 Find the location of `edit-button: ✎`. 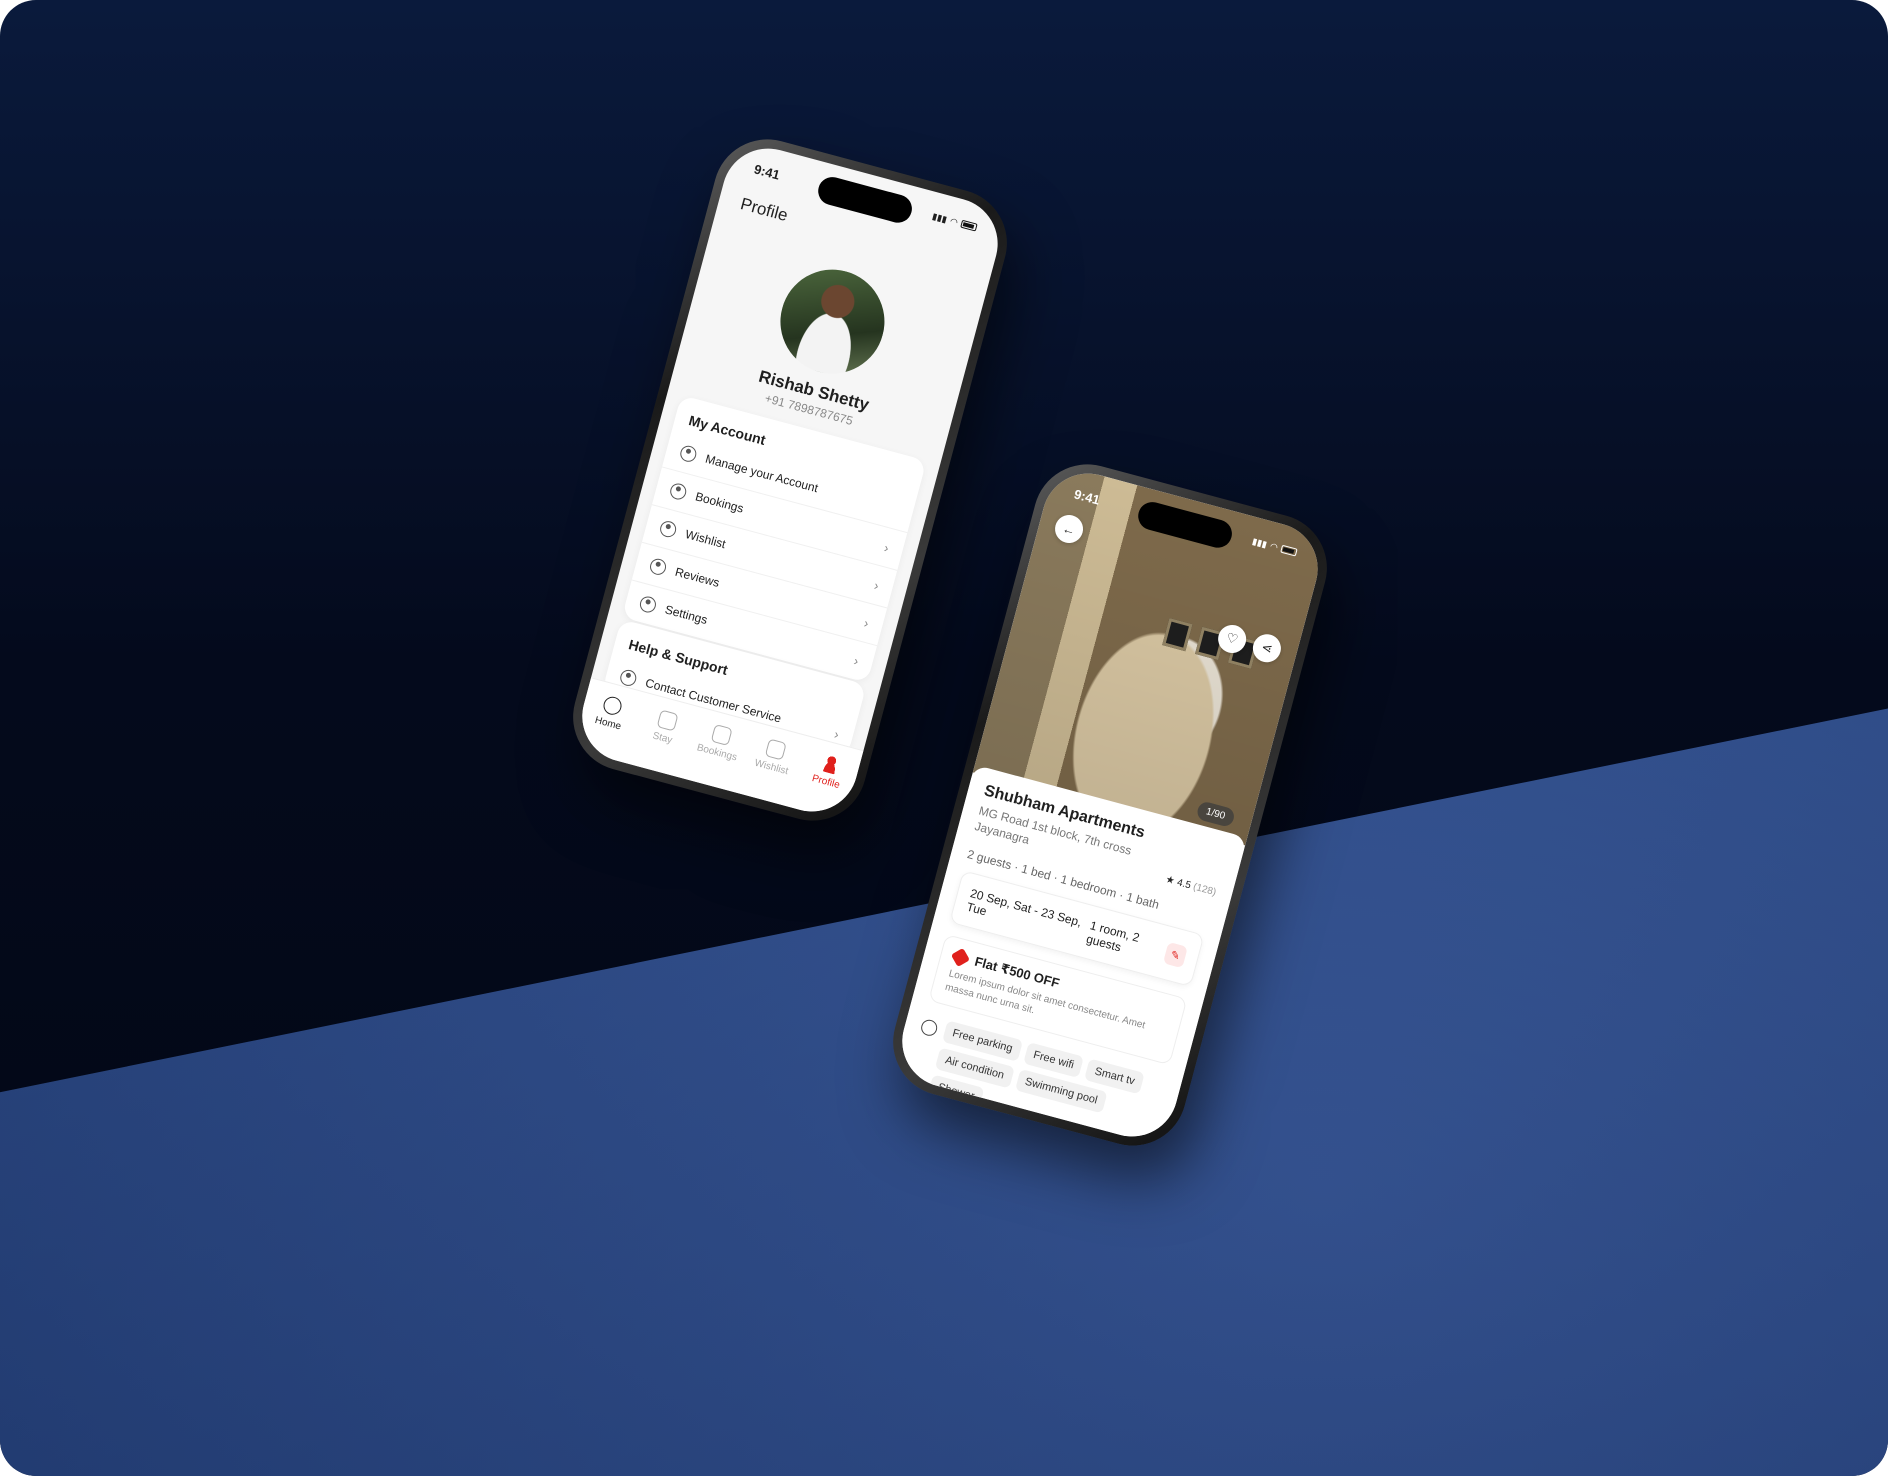

edit-button: ✎ is located at coordinates (1175, 955).